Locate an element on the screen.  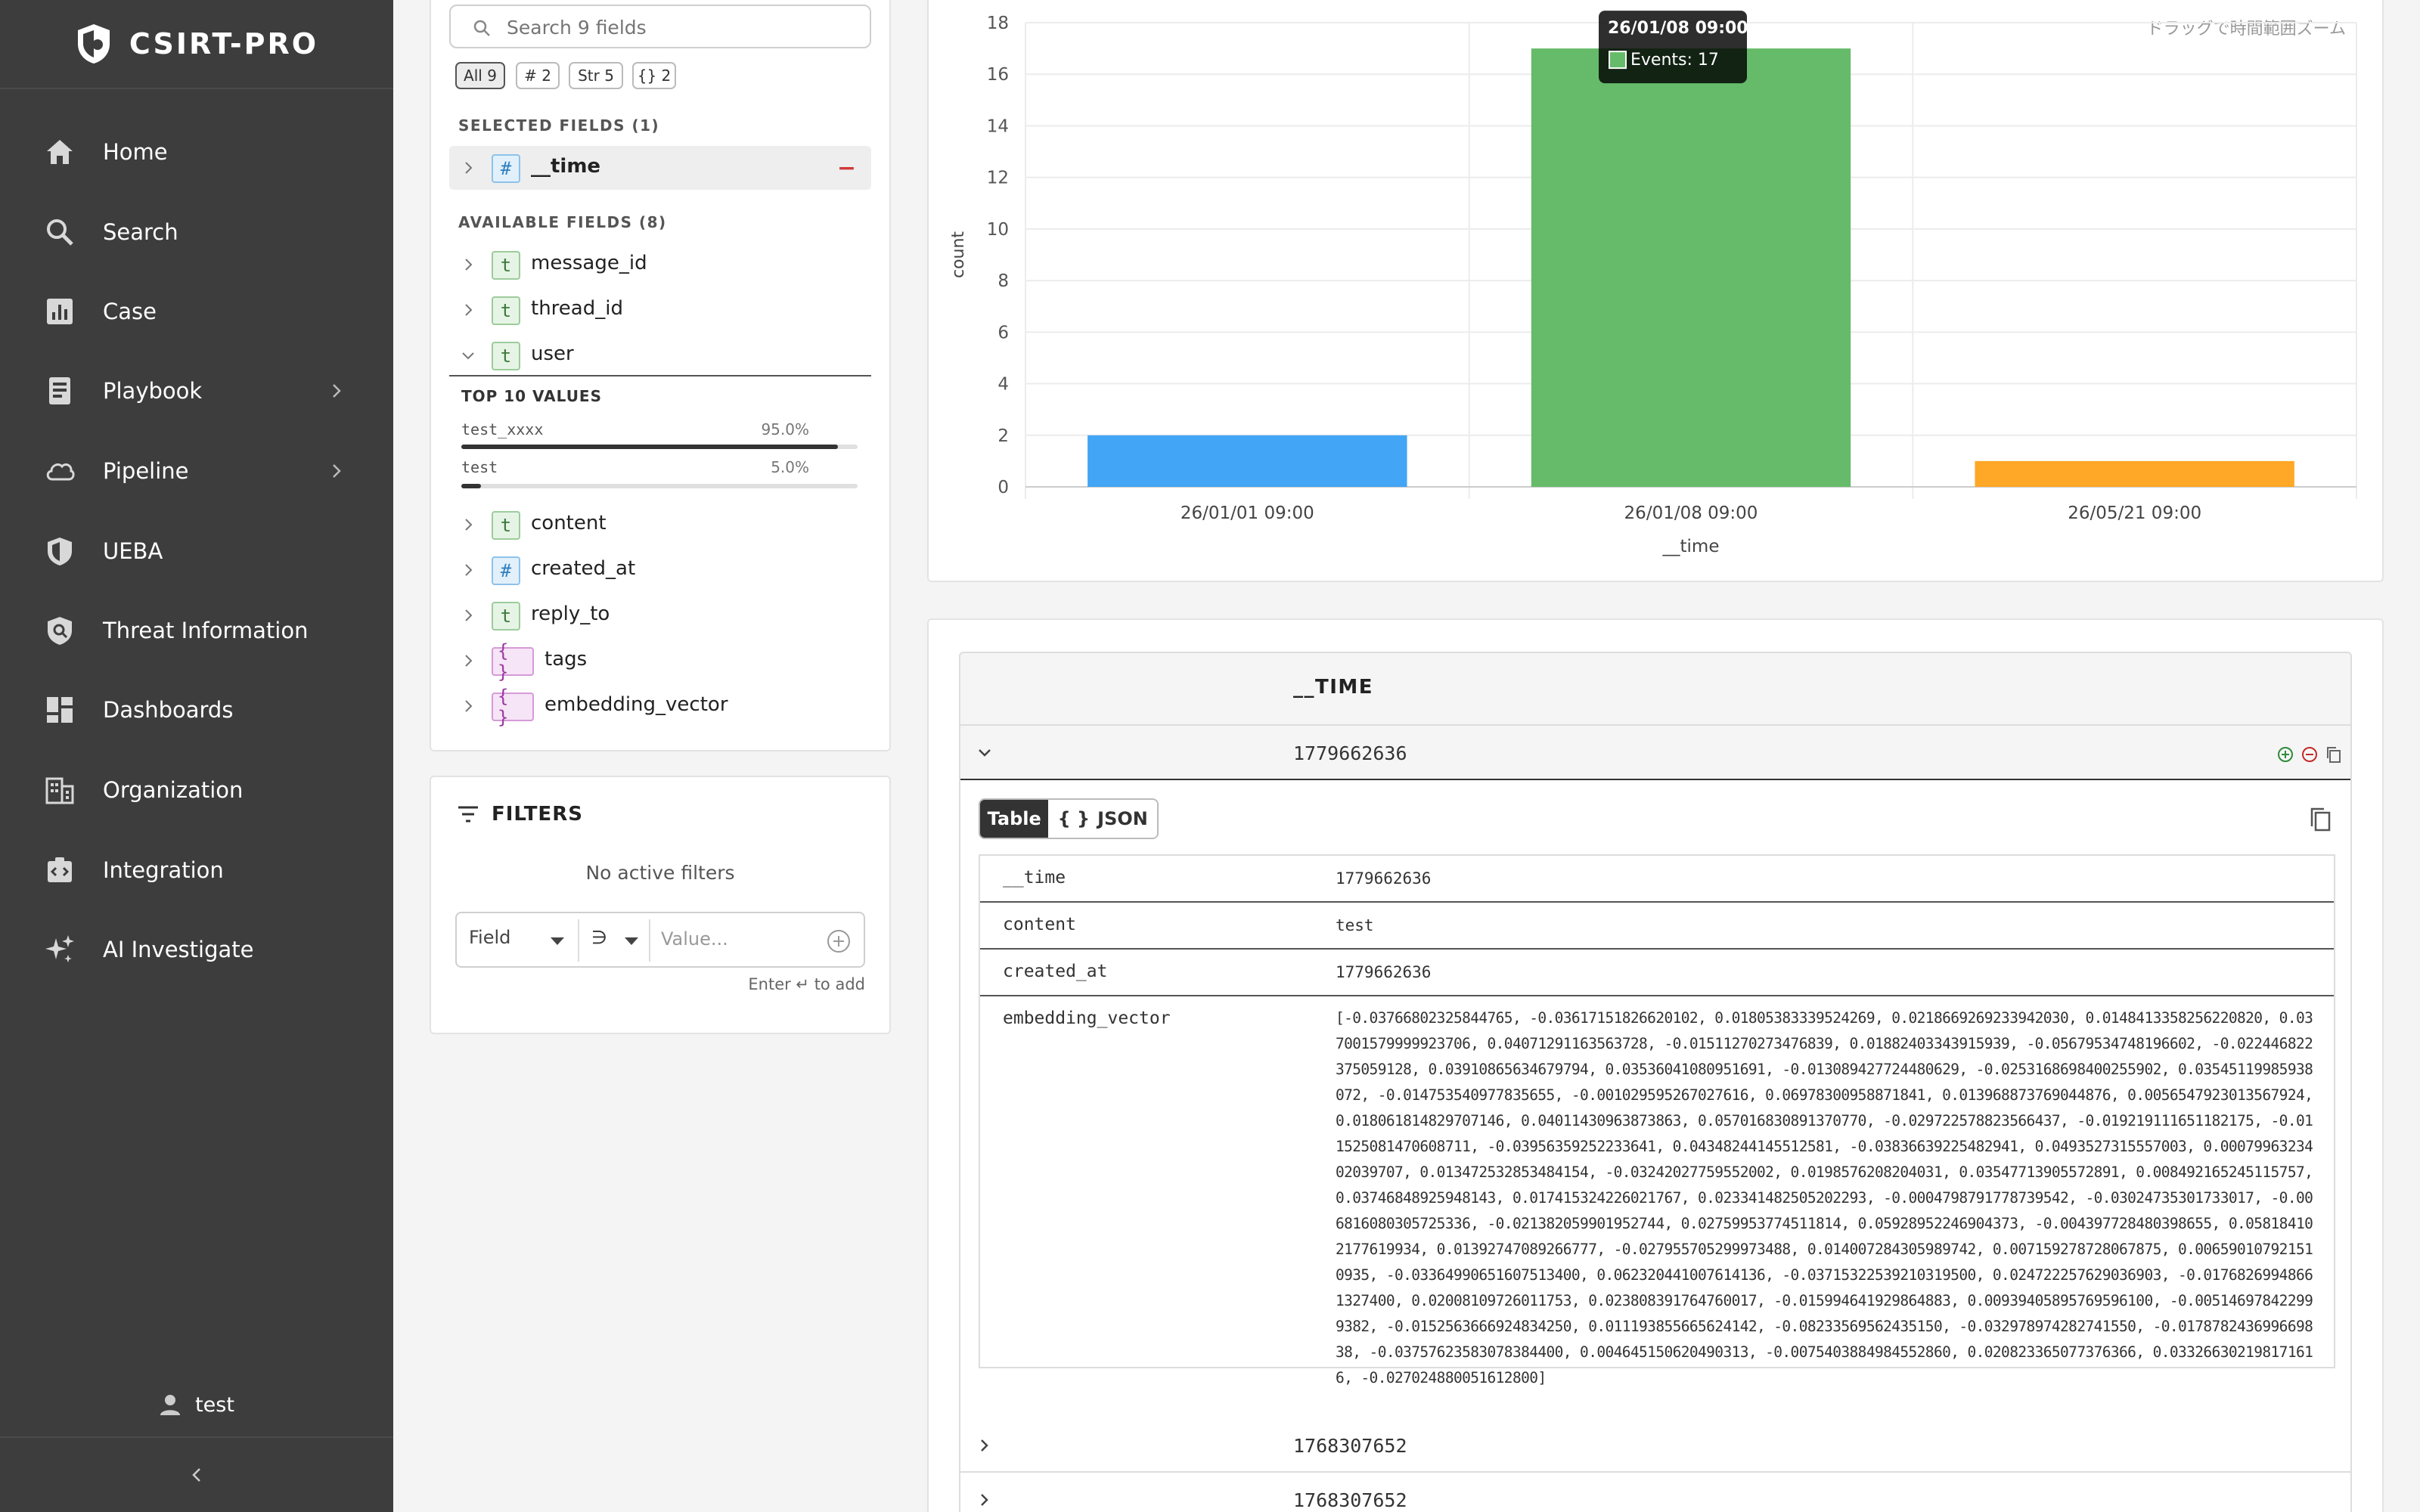
detail-value: test is located at coordinates (1355, 925).